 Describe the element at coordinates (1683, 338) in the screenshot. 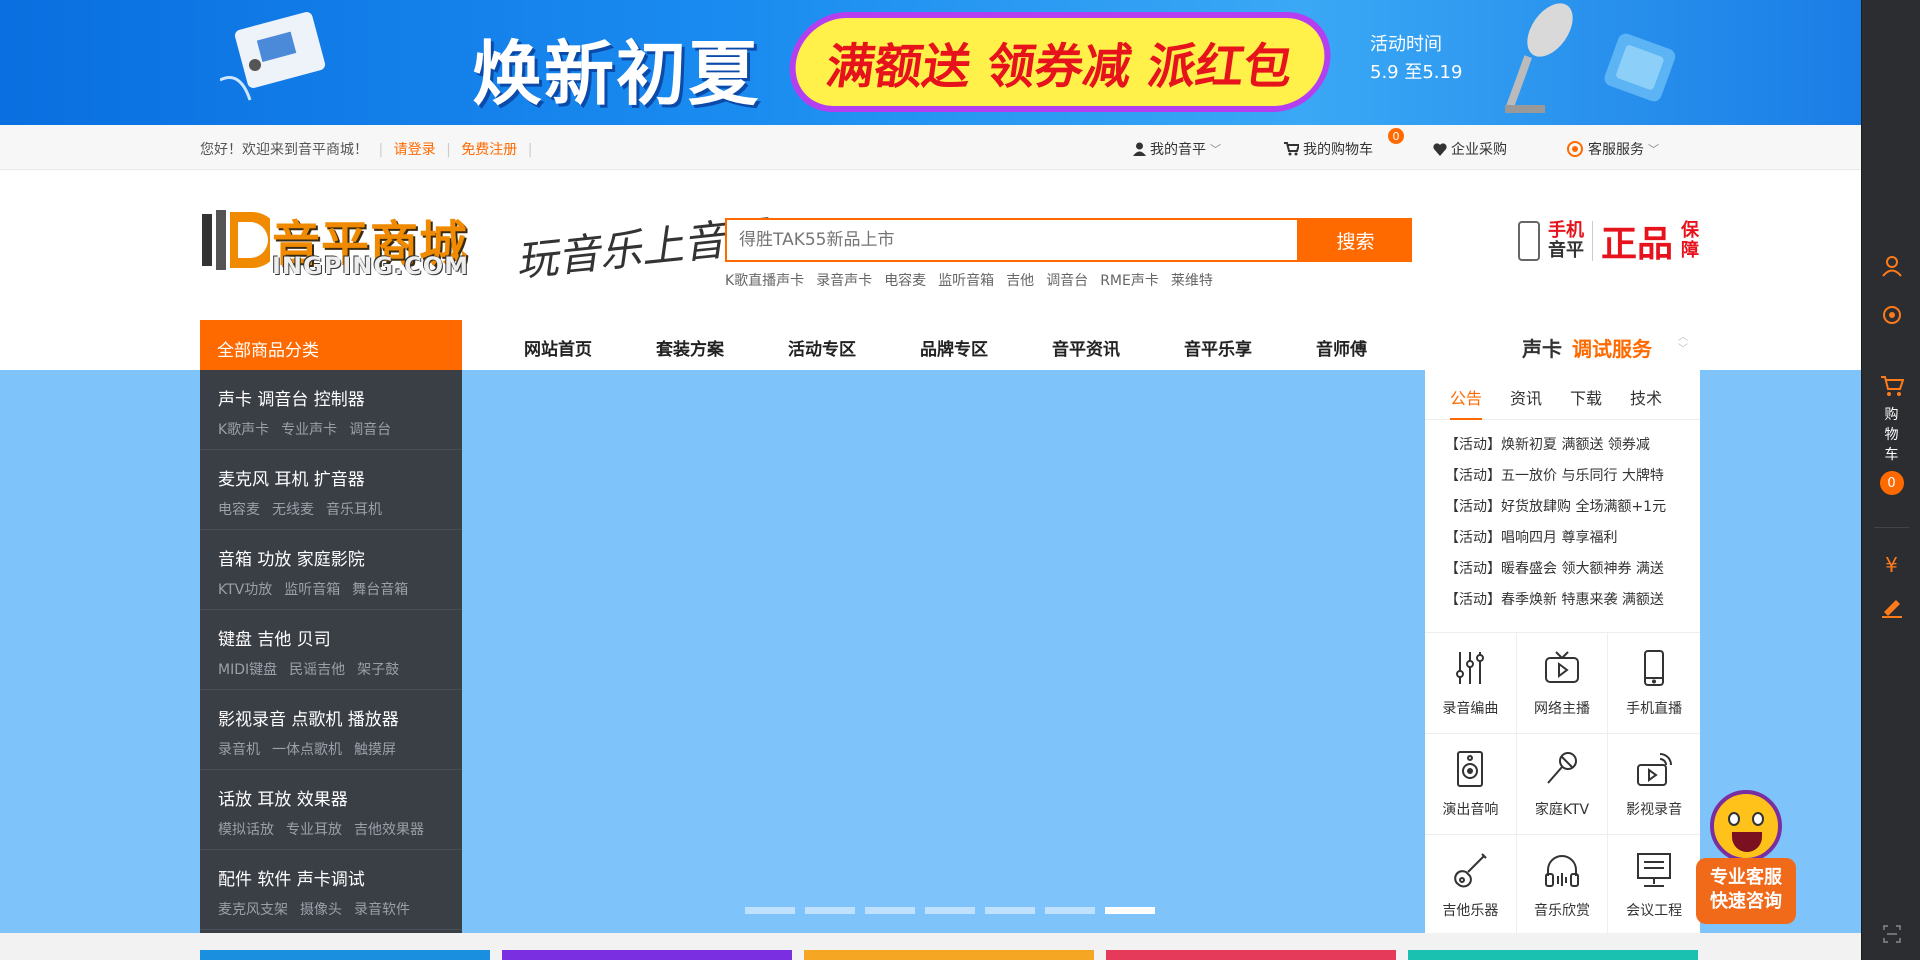

I see `chevron-up-icon: ︿` at that location.